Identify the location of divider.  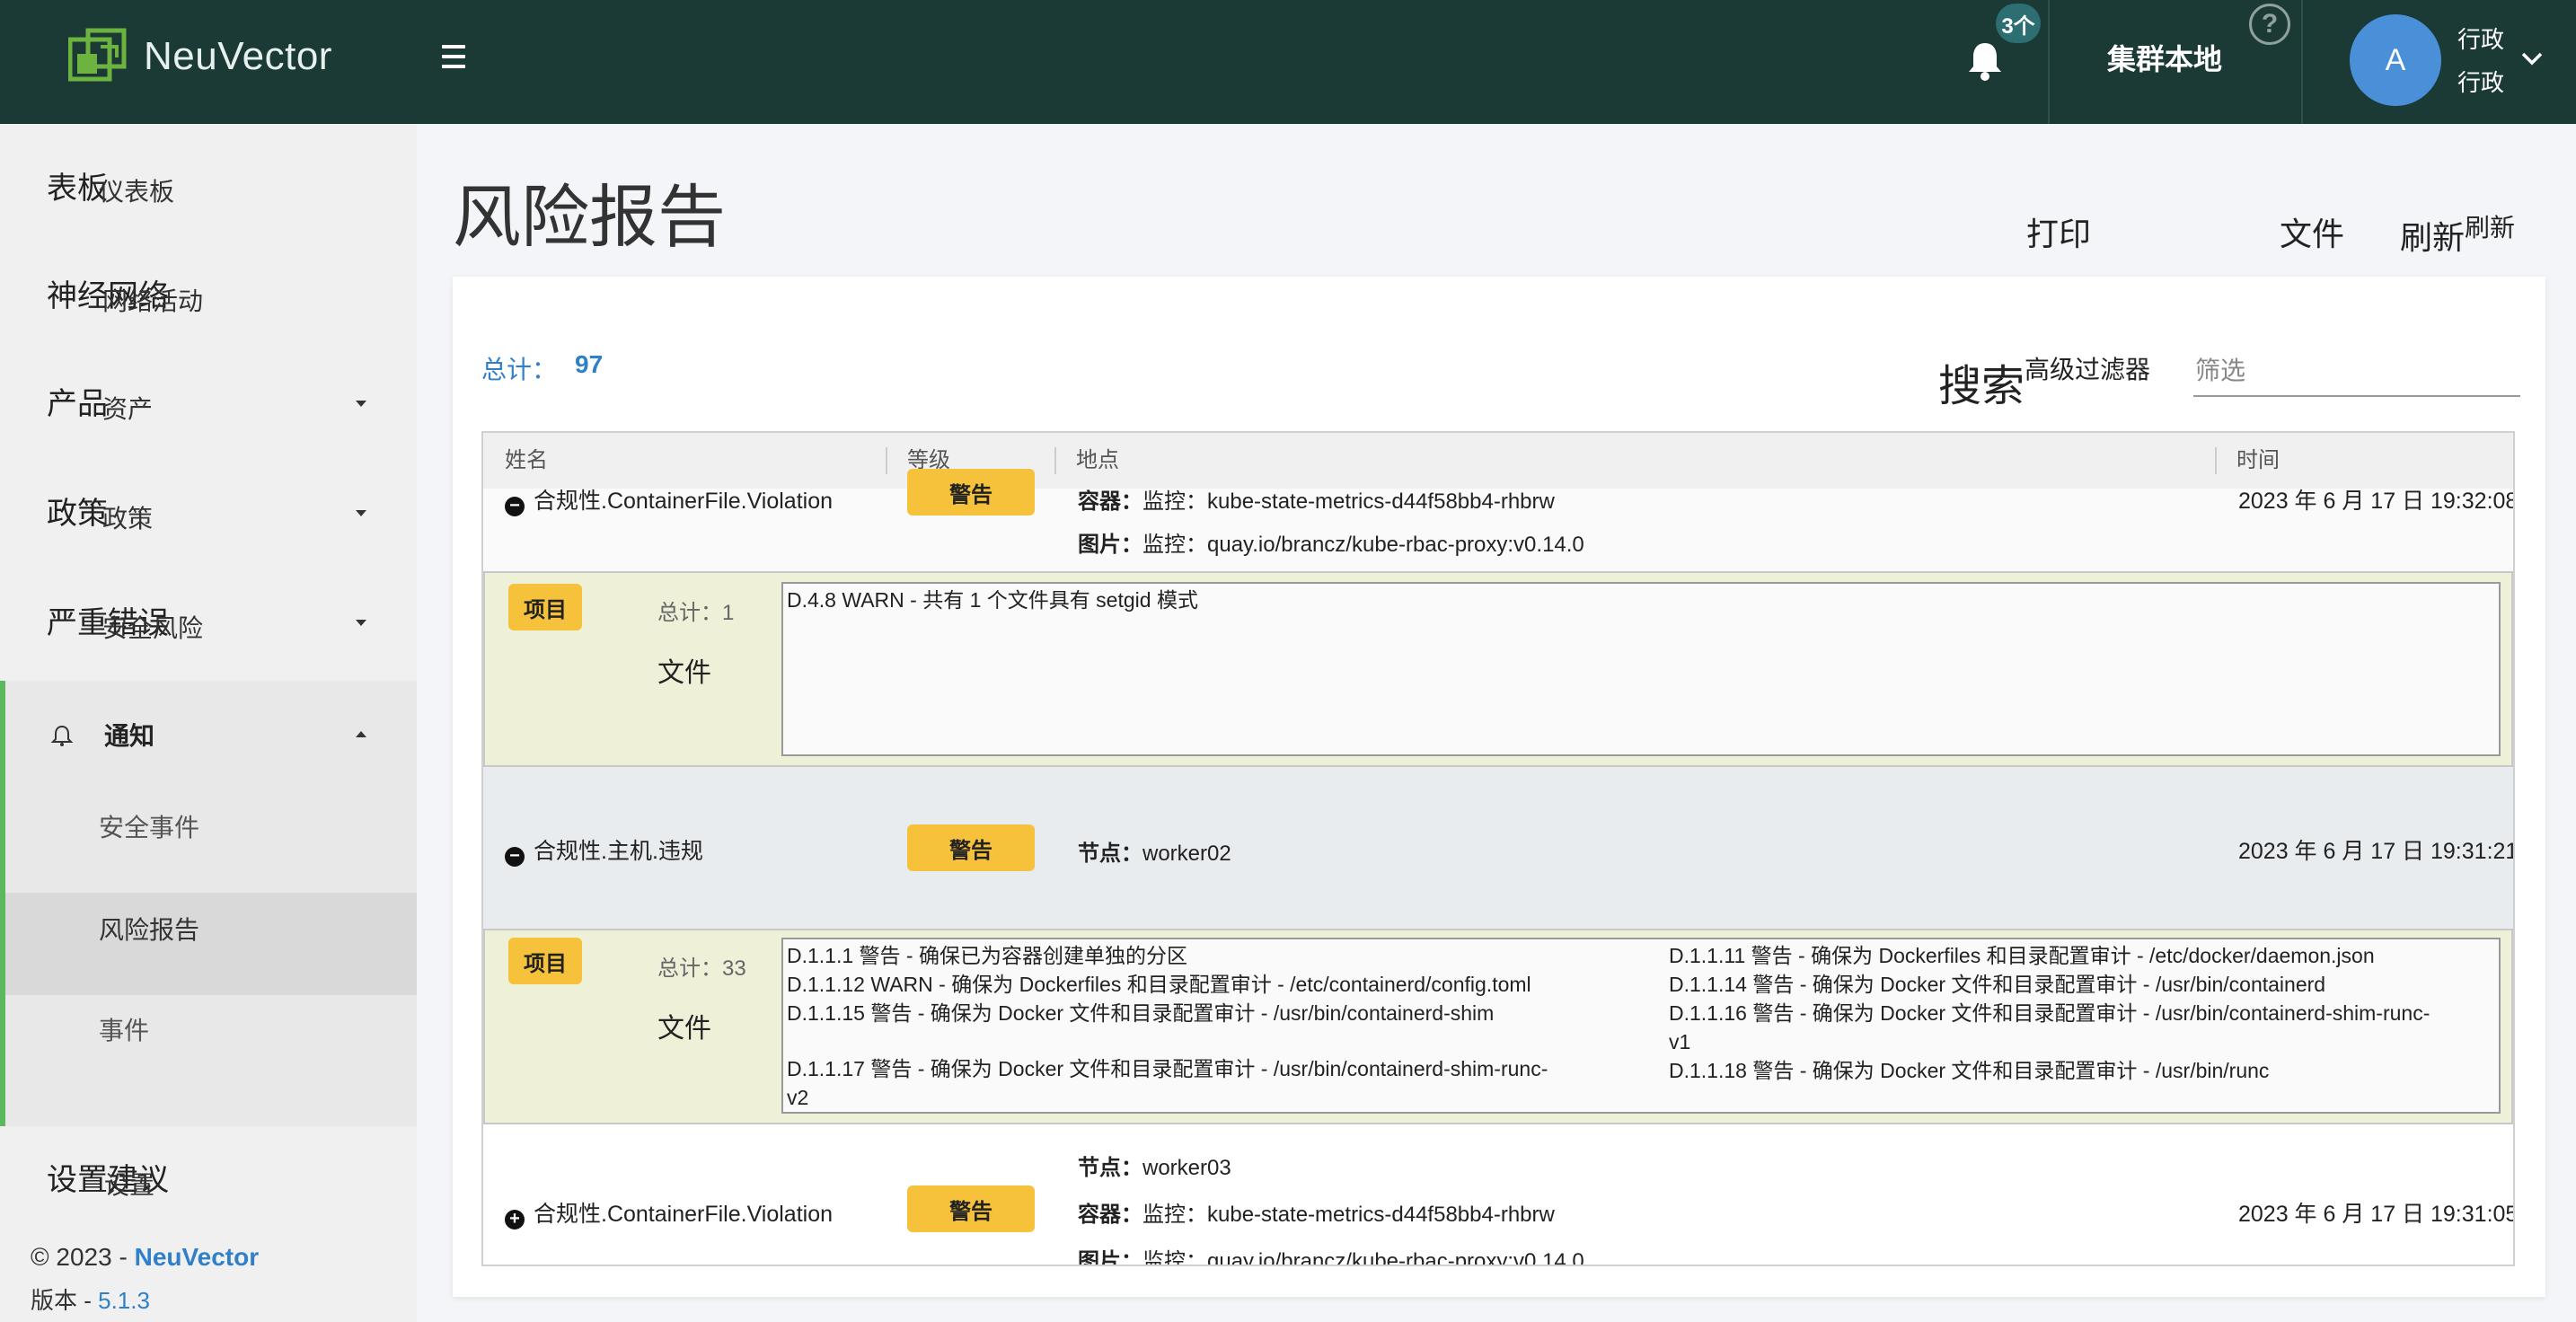
(2302, 62).